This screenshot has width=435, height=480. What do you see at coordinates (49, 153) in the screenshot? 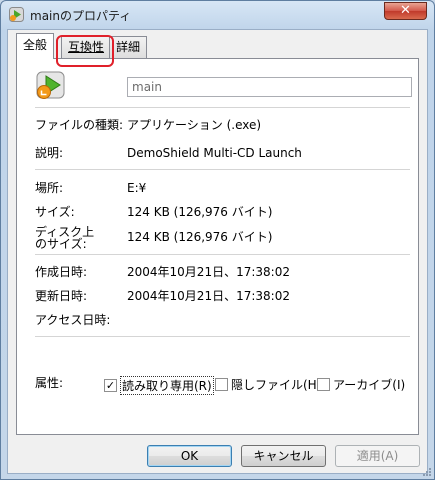
I see `description-label: 説明:` at bounding box center [49, 153].